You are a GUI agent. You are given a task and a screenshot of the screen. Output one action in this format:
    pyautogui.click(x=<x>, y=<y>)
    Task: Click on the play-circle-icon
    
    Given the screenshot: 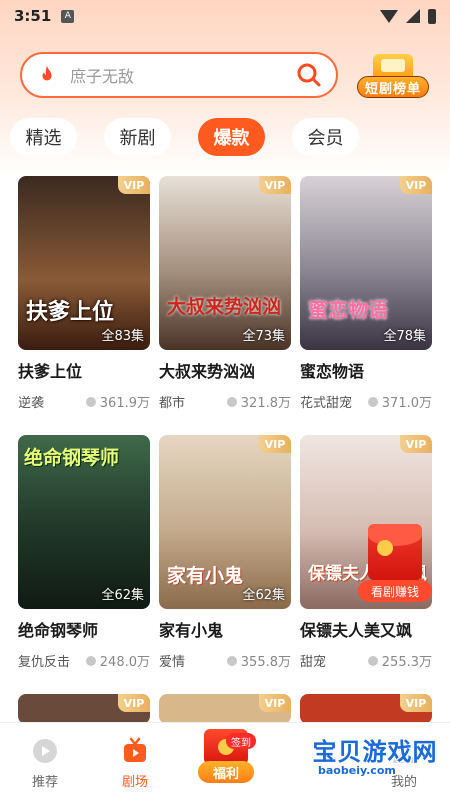 What is the action you would take?
    pyautogui.click(x=45, y=751)
    